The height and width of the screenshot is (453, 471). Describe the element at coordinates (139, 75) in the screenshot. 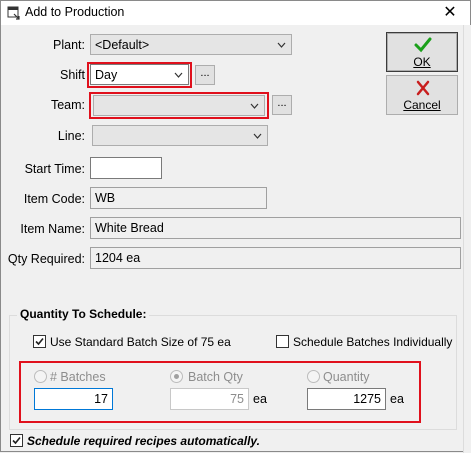

I see `shift-highlight` at that location.